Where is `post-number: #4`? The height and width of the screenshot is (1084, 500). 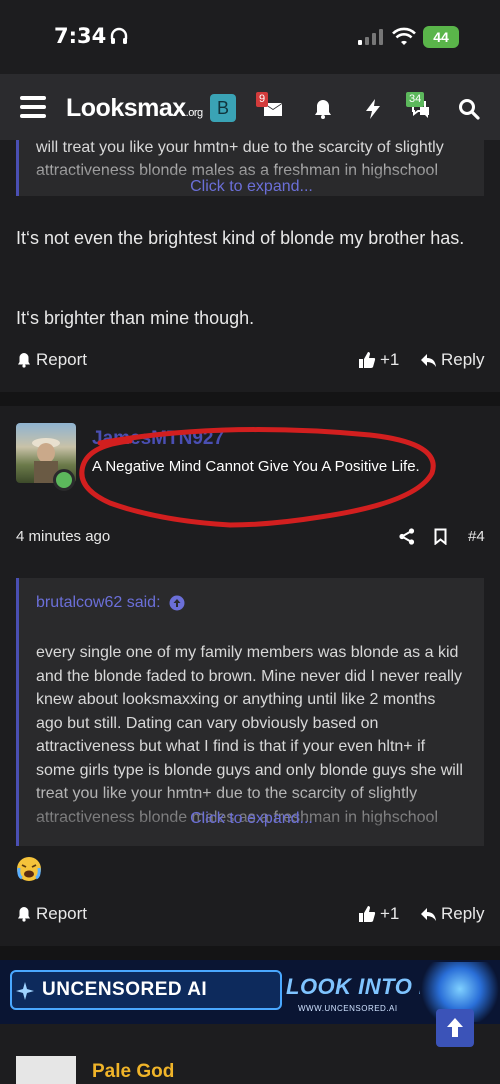 post-number: #4 is located at coordinates (476, 536).